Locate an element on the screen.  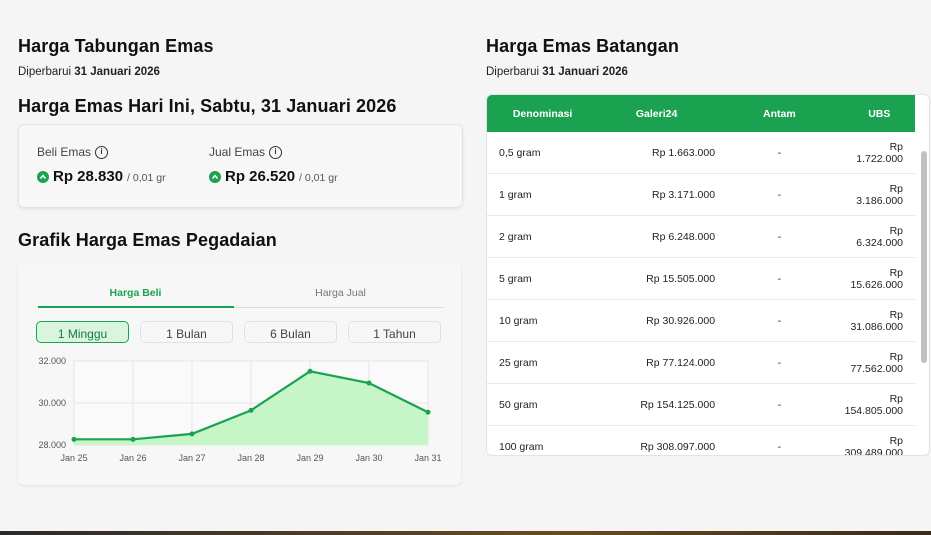
table-row: 100 gram Rp 308.097.000- Rp 309.489.000 is located at coordinates (701, 440).